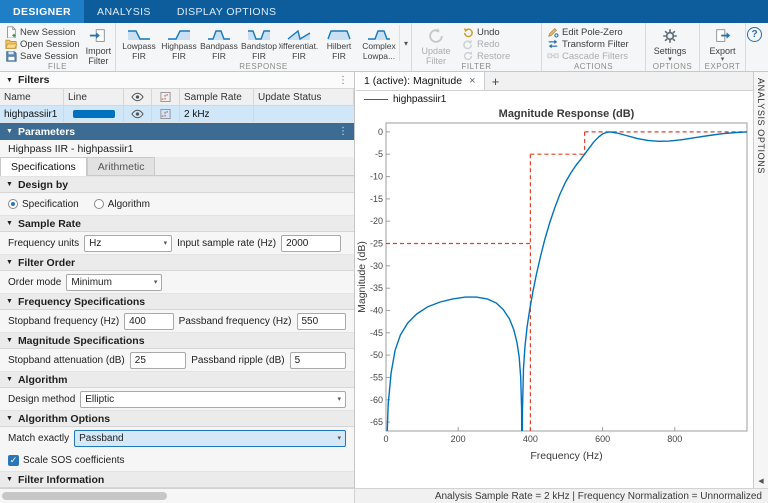 The height and width of the screenshot is (503, 768). I want to click on gallery-item-lowpass-fir: Lowpass FIR, so click(139, 43).